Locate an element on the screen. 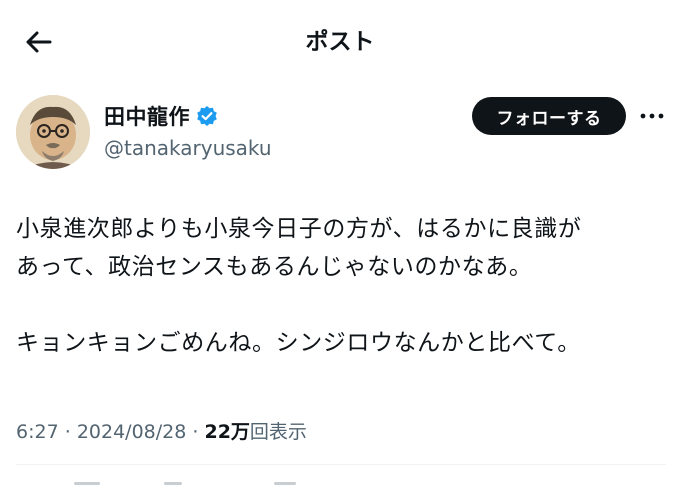 The width and height of the screenshot is (680, 489). action-bar-cropped is located at coordinates (341, 483).